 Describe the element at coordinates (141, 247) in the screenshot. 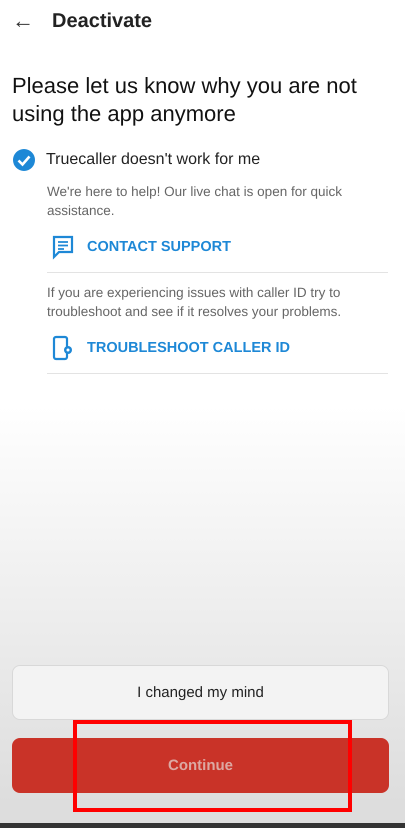

I see `action-link: CONTACT SUPPORT` at that location.